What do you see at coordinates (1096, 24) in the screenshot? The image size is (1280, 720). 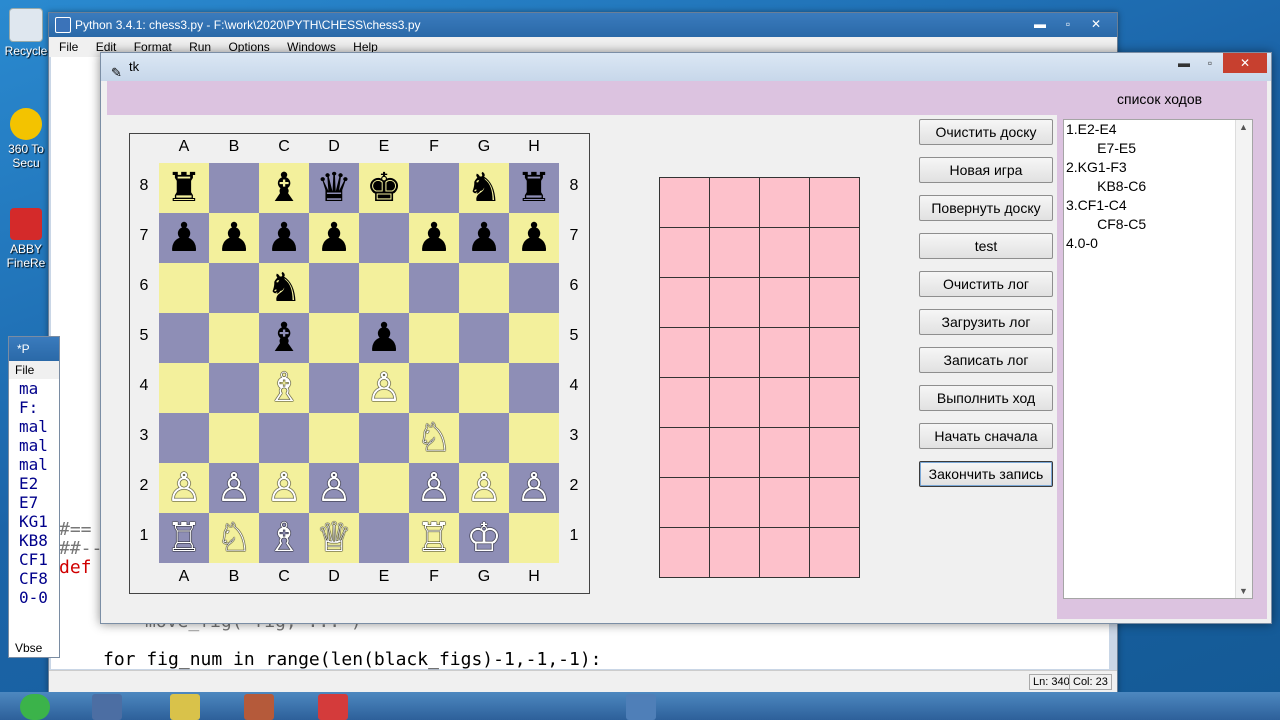 I see `idle-close-button: ✕` at bounding box center [1096, 24].